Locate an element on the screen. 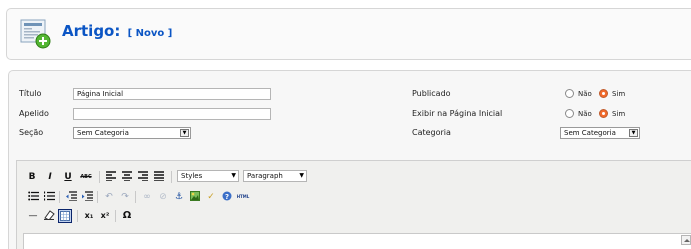  styles-select: Styles ▼ is located at coordinates (208, 176).